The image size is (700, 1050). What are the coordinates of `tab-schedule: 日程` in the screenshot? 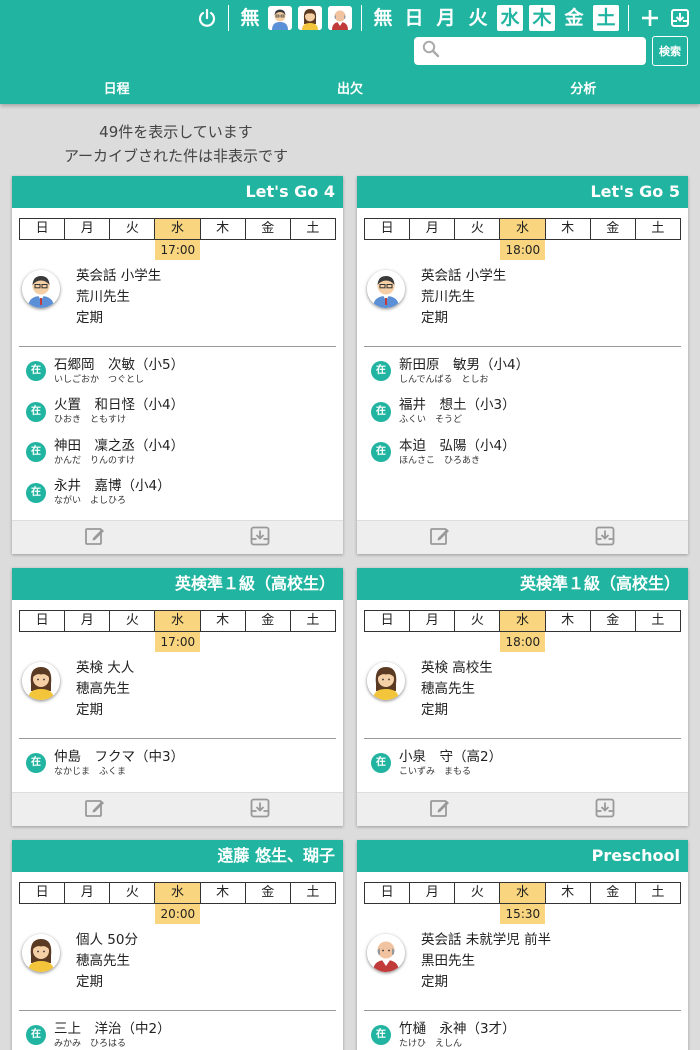 It's located at (116, 87).